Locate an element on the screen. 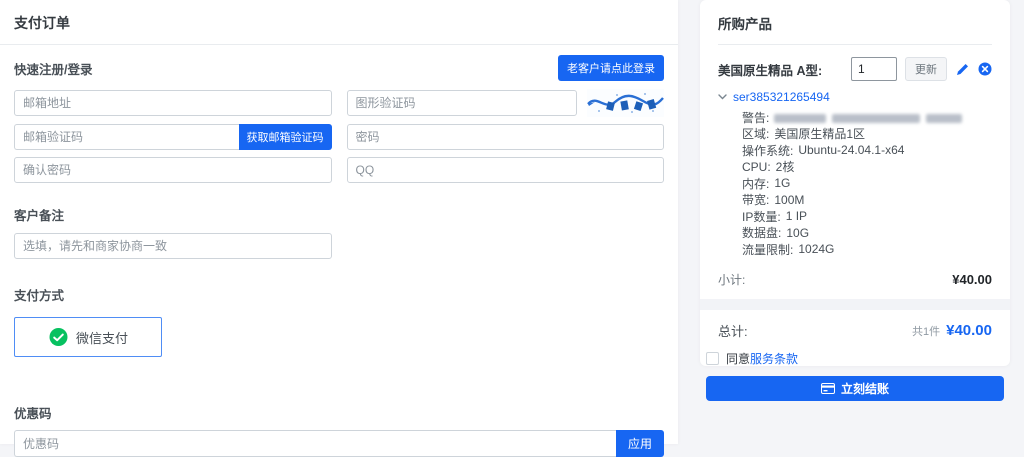 The height and width of the screenshot is (457, 1024). get-email-code-button: 获取邮箱验证码 is located at coordinates (285, 137).